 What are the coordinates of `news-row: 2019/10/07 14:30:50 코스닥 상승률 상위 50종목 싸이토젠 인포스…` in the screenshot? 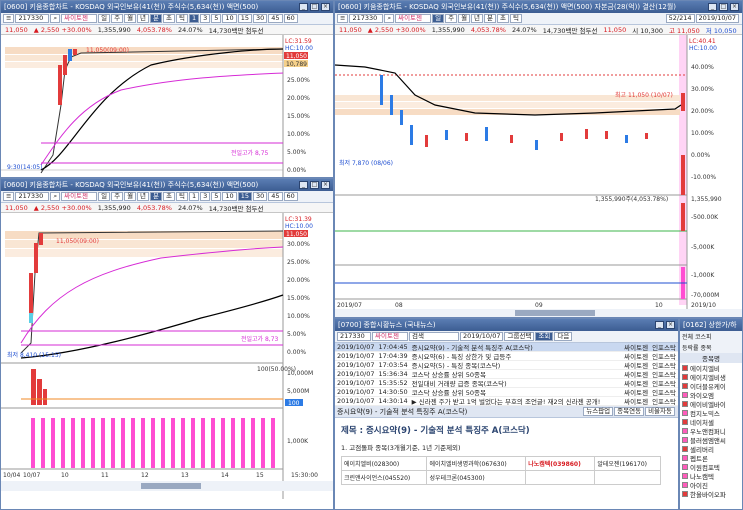 It's located at (506, 392).